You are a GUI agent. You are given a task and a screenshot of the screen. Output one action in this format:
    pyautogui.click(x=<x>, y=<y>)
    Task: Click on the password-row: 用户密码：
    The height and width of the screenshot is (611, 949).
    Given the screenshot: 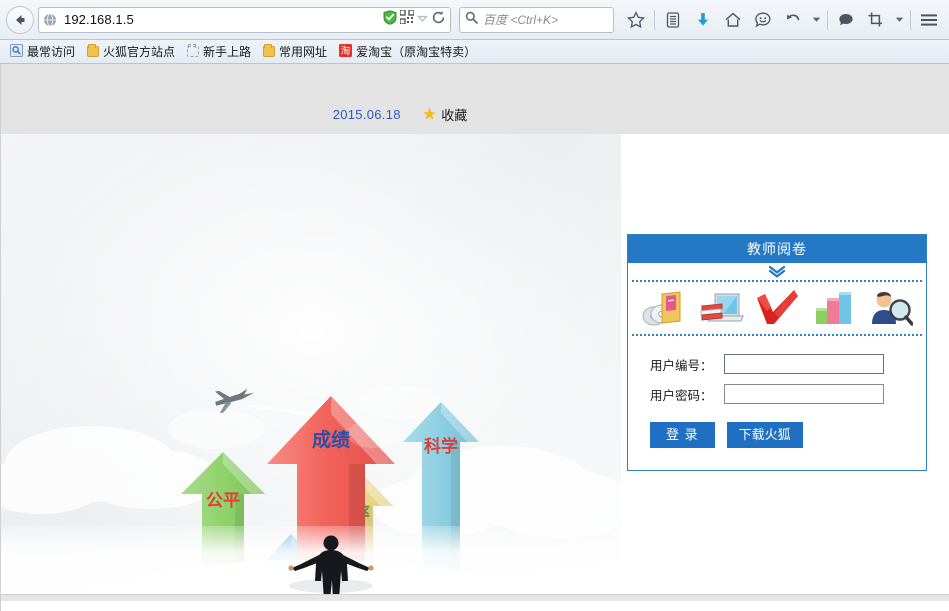 What is the action you would take?
    pyautogui.click(x=777, y=394)
    